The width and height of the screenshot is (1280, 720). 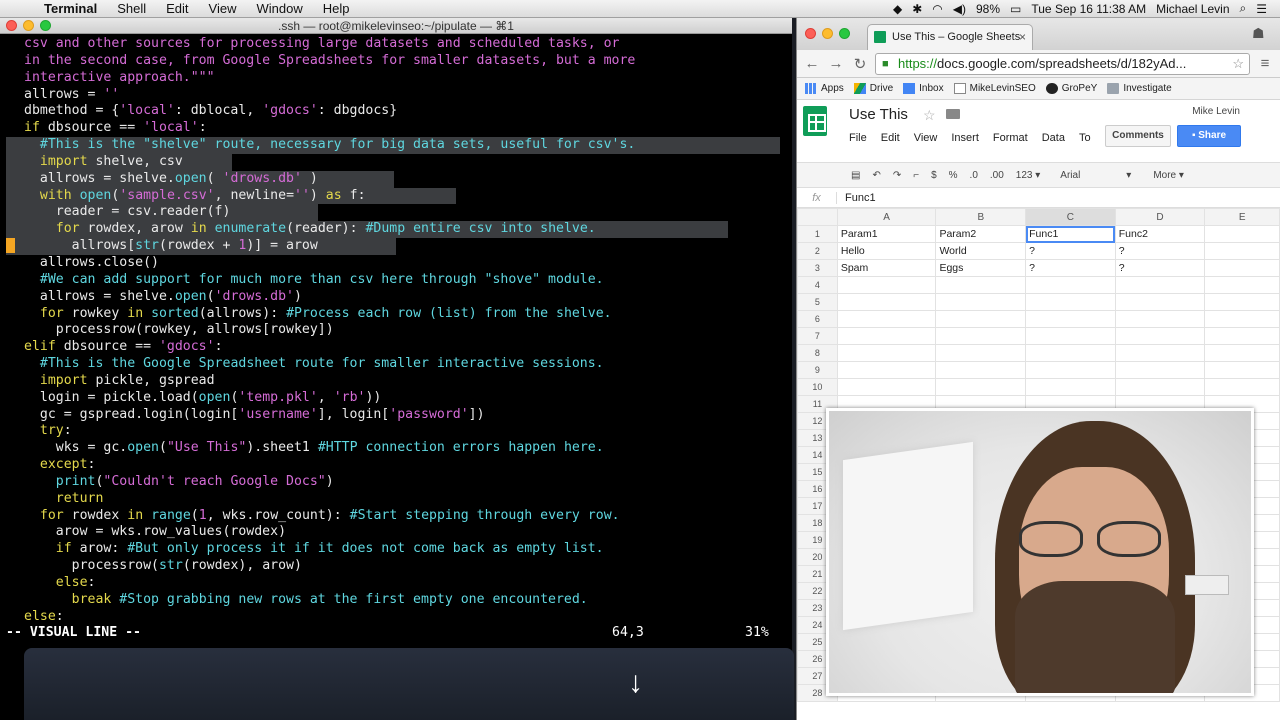 What do you see at coordinates (937, 9) in the screenshot?
I see `wifi-icon: ◠` at bounding box center [937, 9].